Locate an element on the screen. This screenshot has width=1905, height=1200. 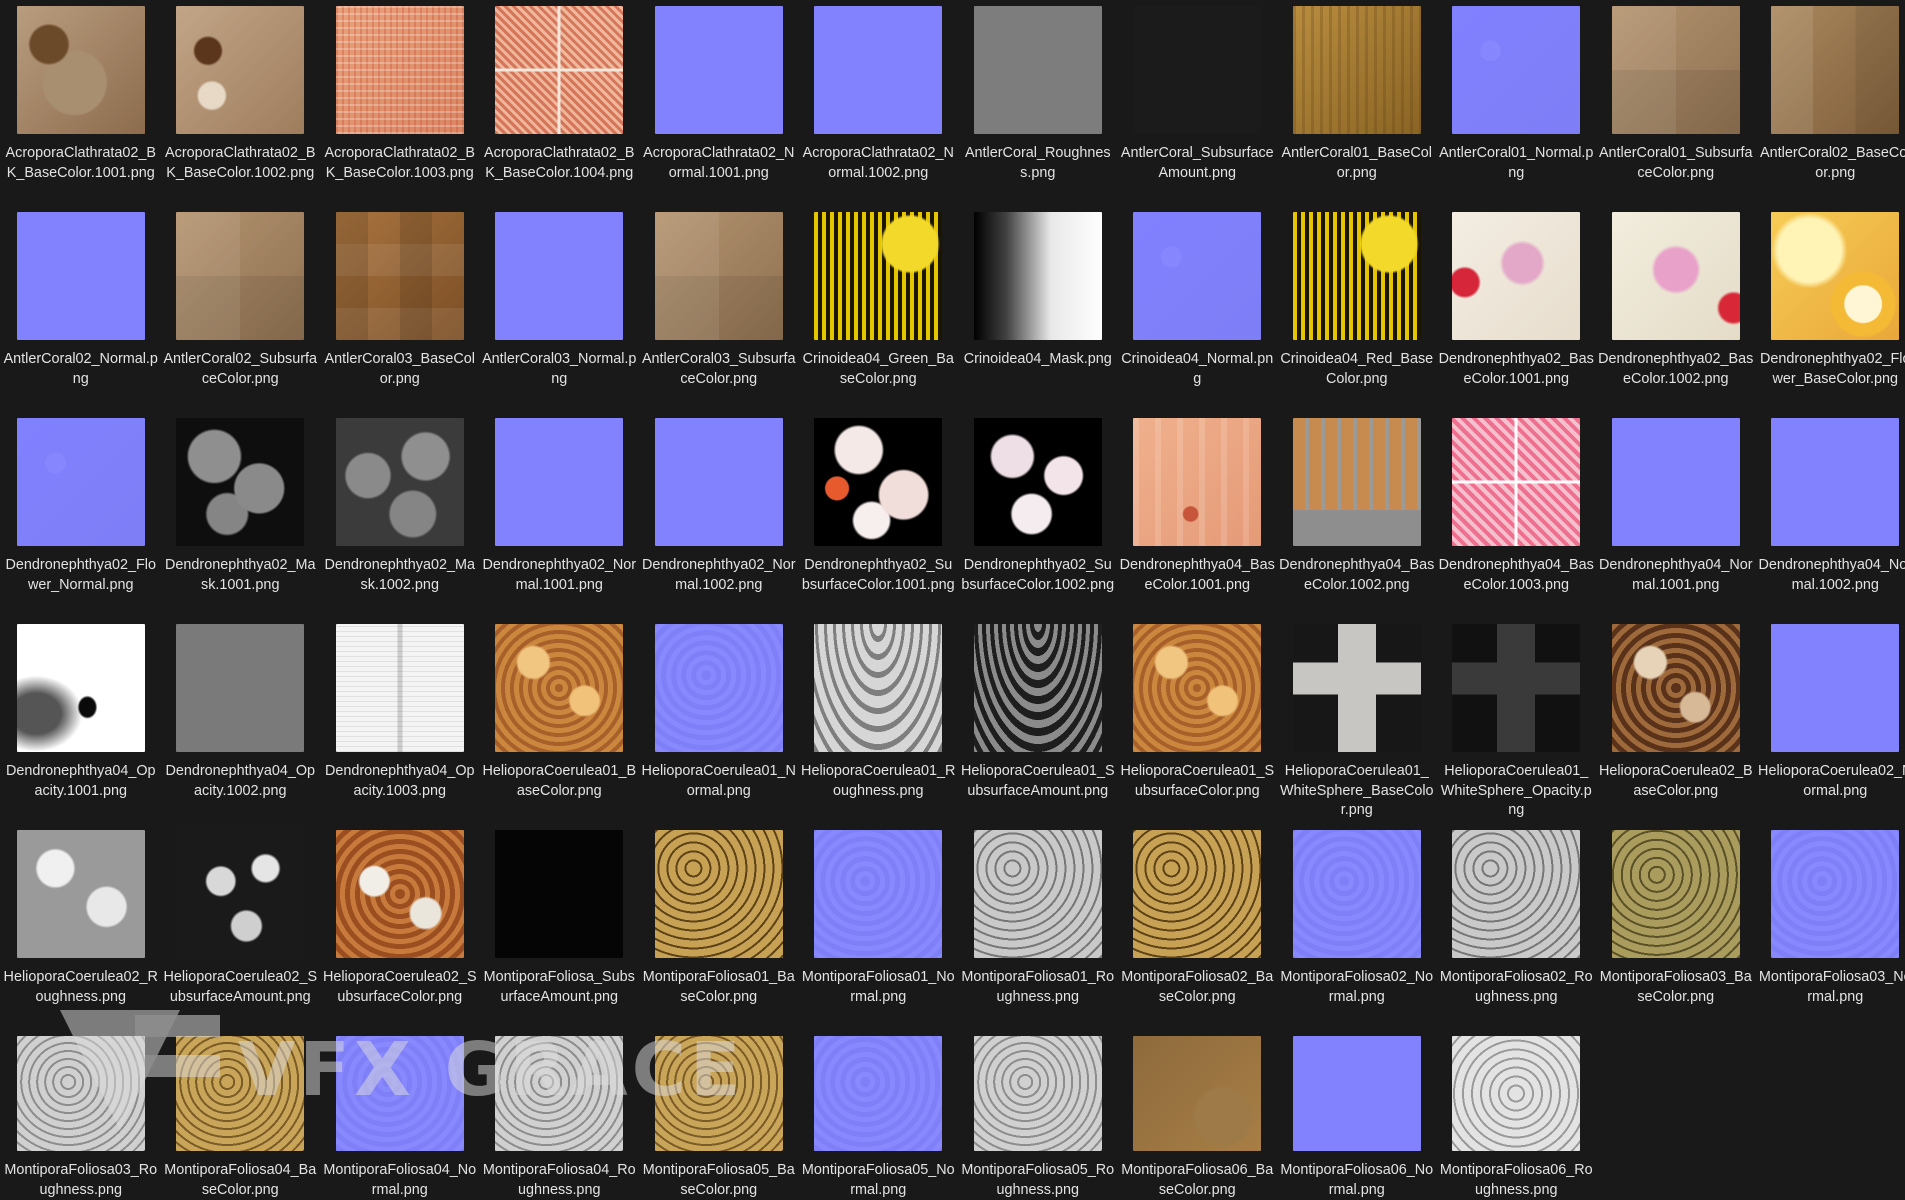
file-item: MontiporaFoliosa06_Normal.png is located at coordinates (1357, 1115).